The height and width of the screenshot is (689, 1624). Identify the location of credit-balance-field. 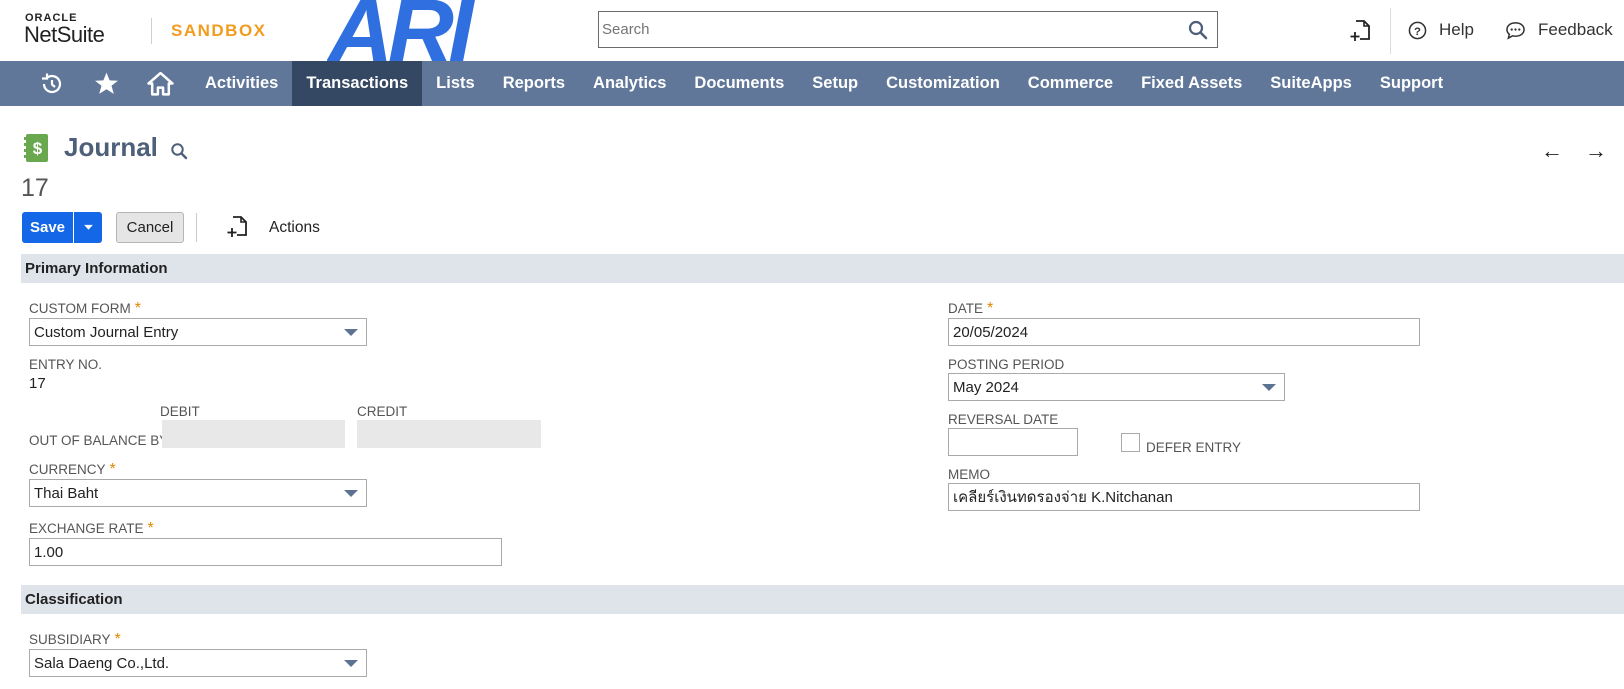
(449, 434).